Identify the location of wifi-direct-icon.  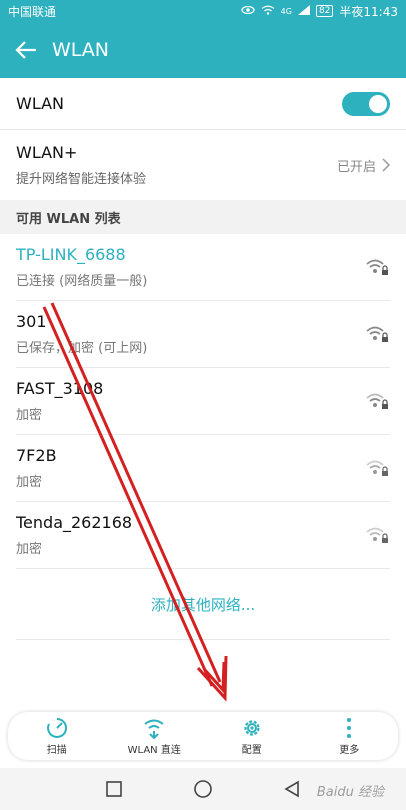
(154, 729).